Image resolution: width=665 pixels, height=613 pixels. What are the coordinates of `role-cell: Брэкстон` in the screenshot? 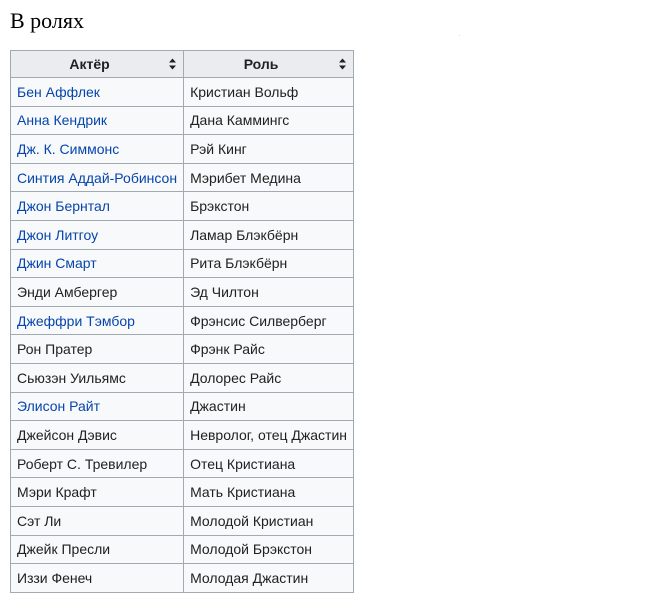 It's located at (268, 206).